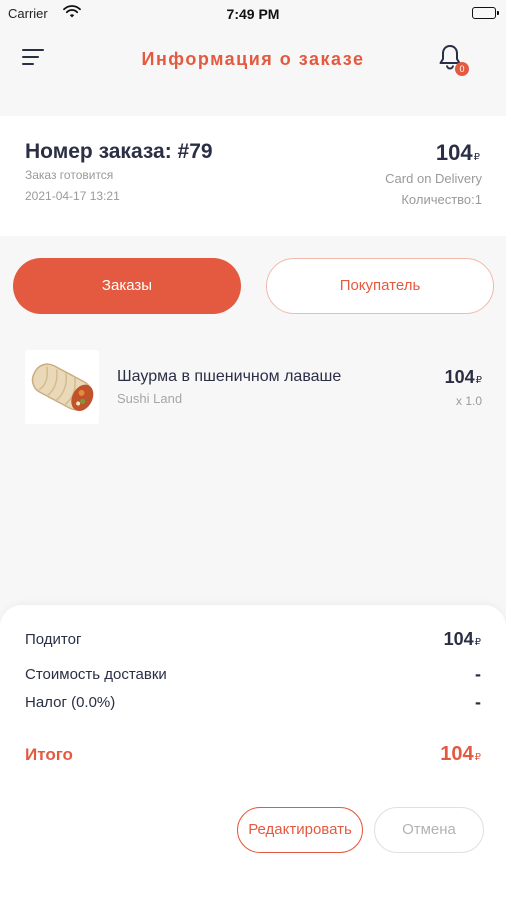 This screenshot has height=900, width=506. What do you see at coordinates (468, 401) in the screenshot?
I see `item-quantity: x 1.0` at bounding box center [468, 401].